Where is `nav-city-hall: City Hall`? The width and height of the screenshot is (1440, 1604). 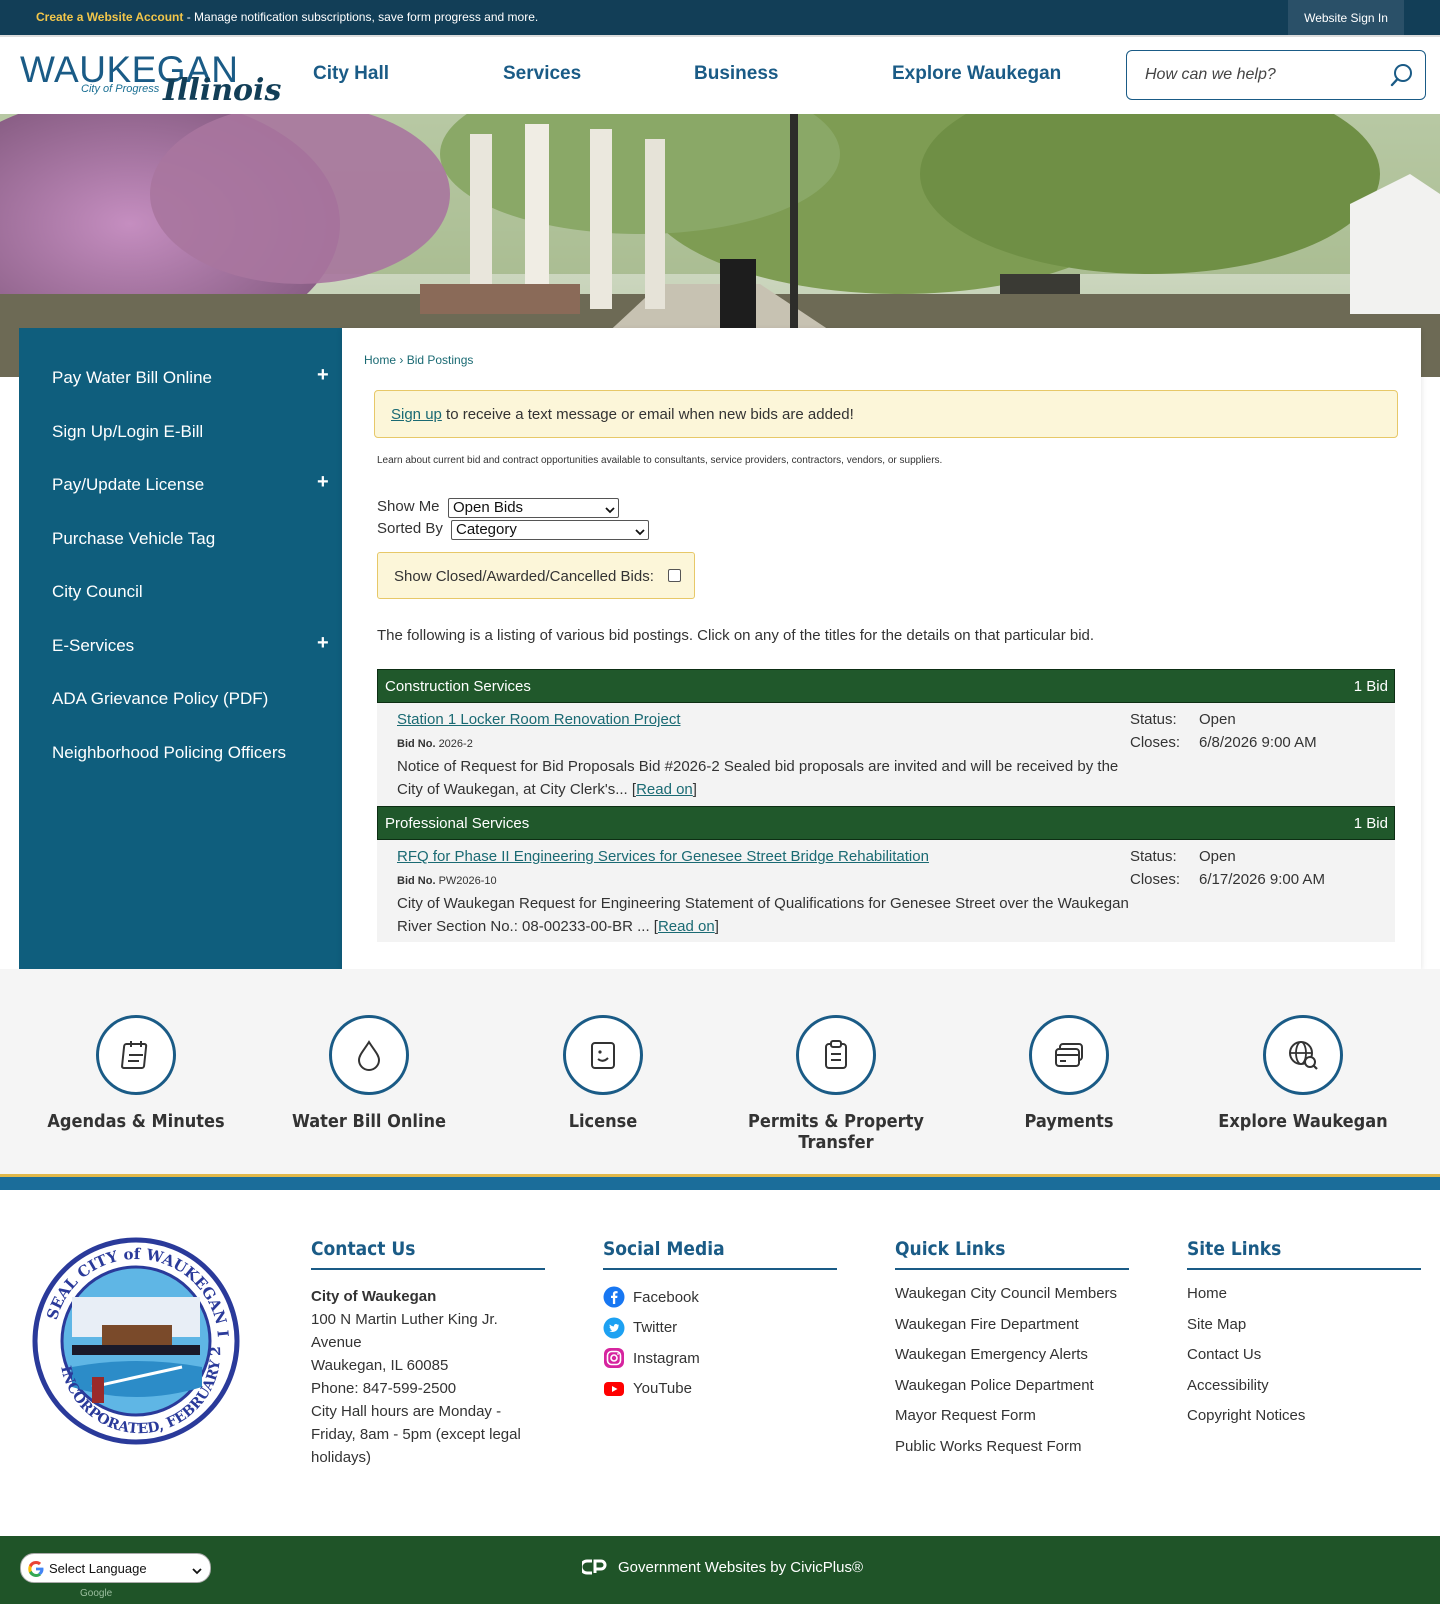
nav-city-hall: City Hall is located at coordinates (351, 74).